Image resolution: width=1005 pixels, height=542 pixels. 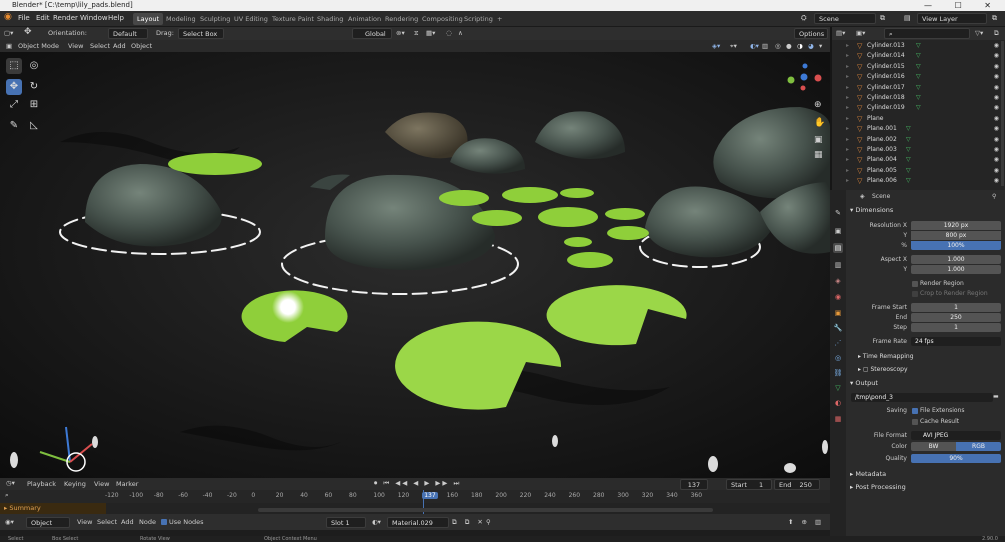 I want to click on res-x-field: 1920 px, so click(x=956, y=225).